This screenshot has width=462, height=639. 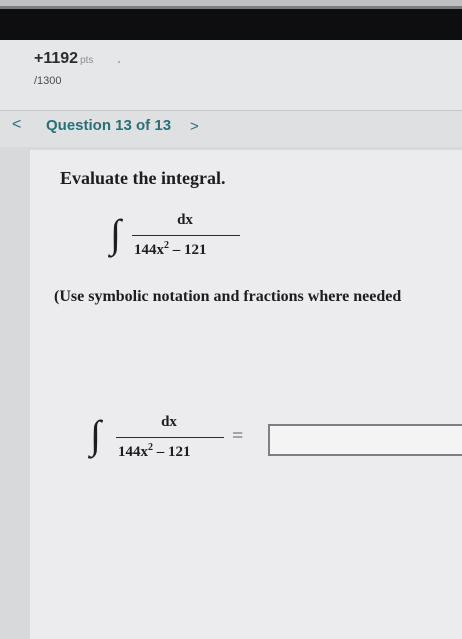 I want to click on denominator-rest: – 121, so click(x=188, y=250).